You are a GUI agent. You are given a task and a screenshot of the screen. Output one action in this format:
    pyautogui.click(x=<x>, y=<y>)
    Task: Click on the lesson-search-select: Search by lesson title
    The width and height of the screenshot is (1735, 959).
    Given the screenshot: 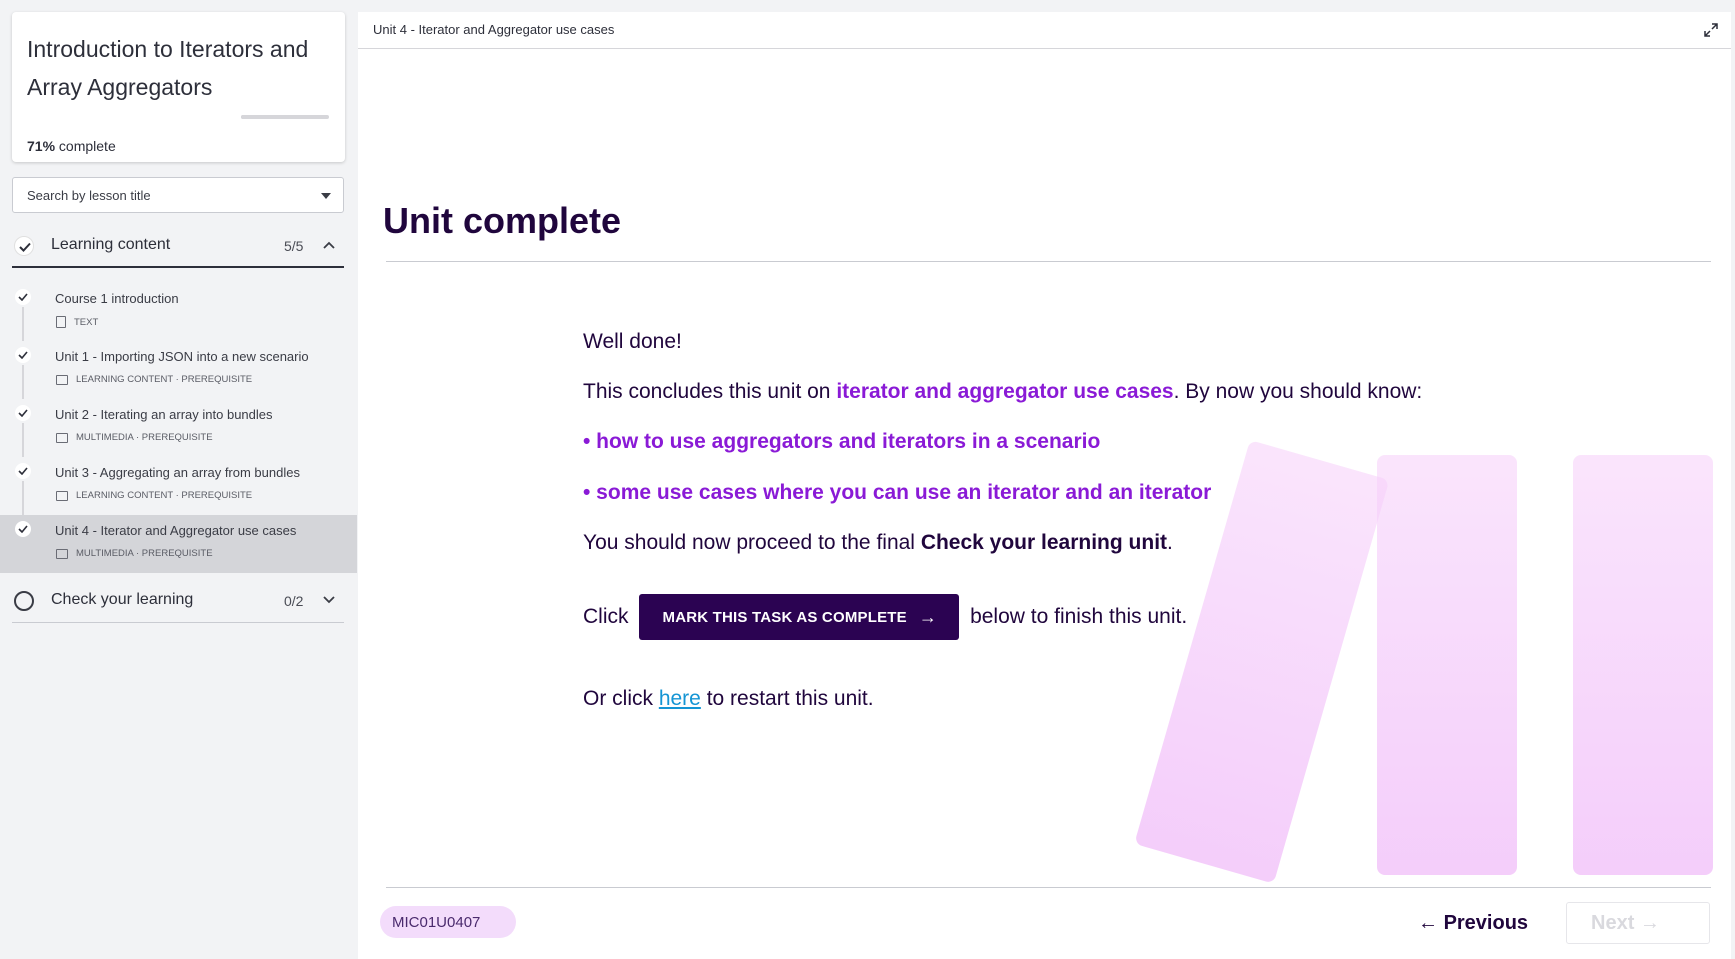 What is the action you would take?
    pyautogui.click(x=178, y=195)
    